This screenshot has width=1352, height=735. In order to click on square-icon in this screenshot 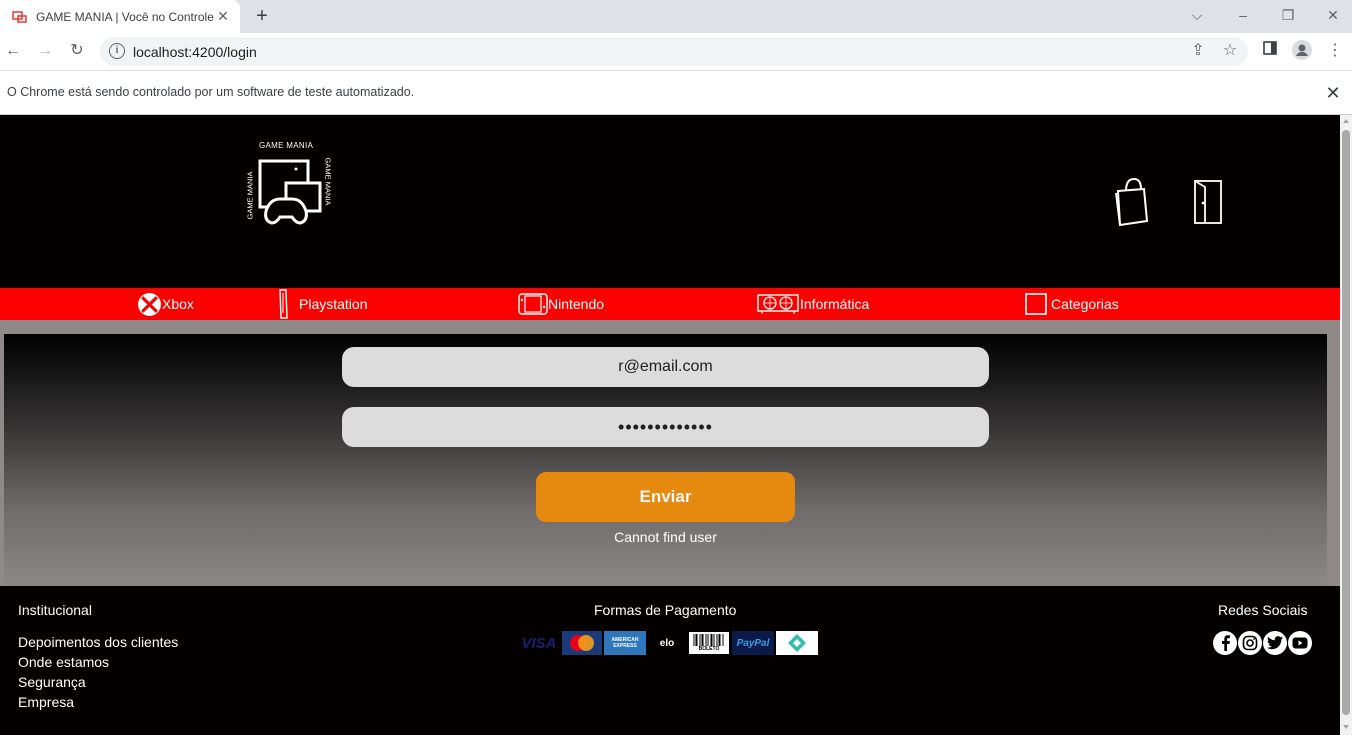, I will do `click(1036, 304)`.